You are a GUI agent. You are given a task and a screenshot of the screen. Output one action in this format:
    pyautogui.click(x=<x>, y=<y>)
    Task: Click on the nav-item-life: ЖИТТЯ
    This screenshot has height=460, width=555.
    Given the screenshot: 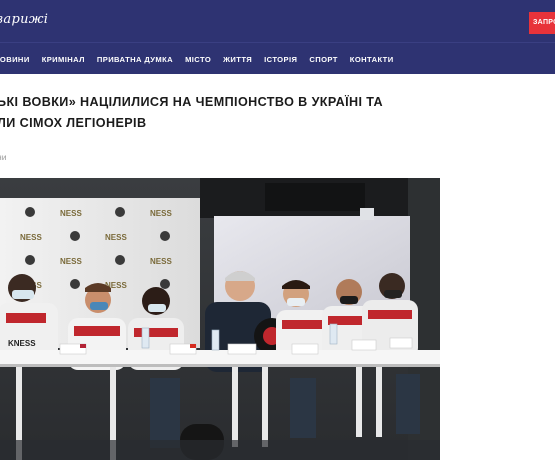 What is the action you would take?
    pyautogui.click(x=237, y=59)
    